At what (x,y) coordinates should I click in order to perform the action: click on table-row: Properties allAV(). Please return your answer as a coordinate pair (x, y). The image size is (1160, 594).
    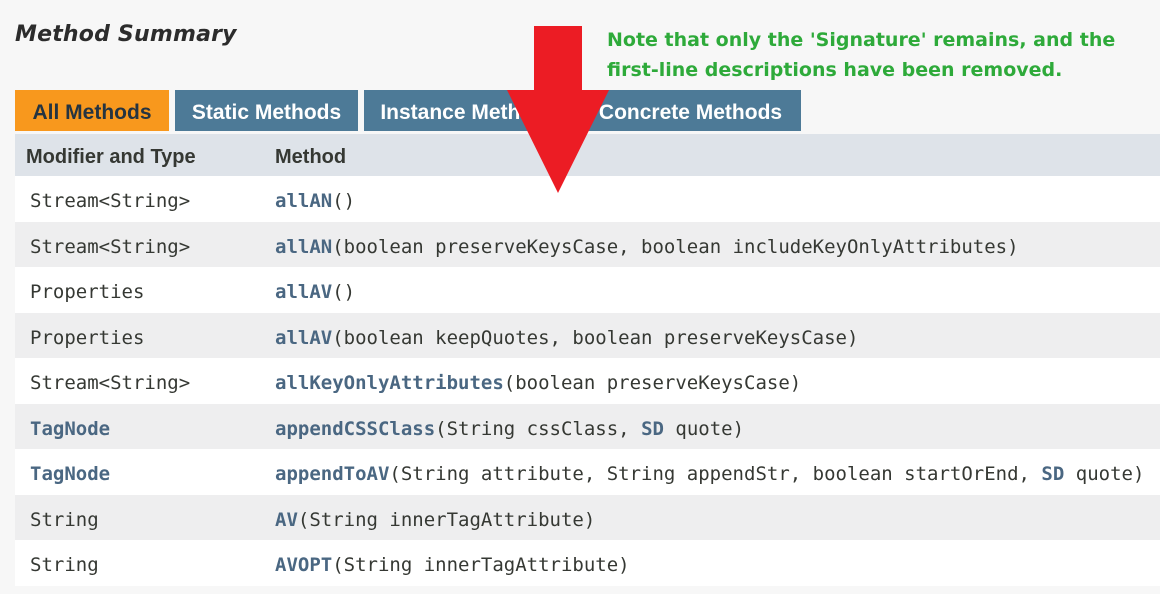
    Looking at the image, I should click on (587, 290).